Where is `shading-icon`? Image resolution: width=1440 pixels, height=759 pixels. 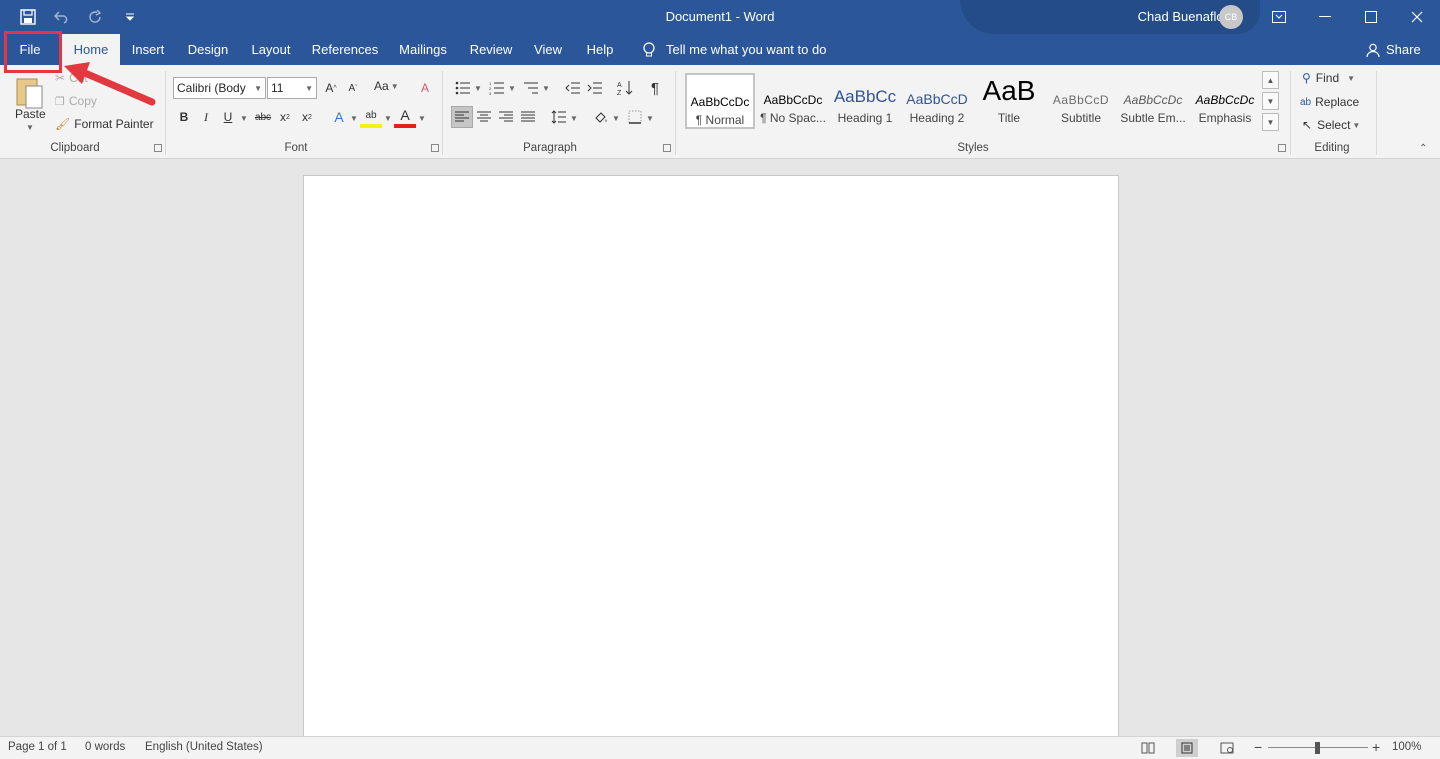 shading-icon is located at coordinates (601, 117).